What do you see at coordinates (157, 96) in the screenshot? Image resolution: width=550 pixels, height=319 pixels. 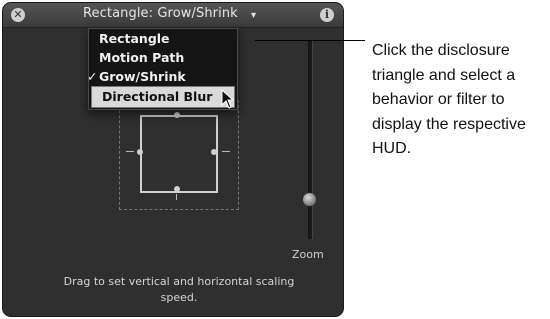 I see `menu-item-label: Directional Blur` at bounding box center [157, 96].